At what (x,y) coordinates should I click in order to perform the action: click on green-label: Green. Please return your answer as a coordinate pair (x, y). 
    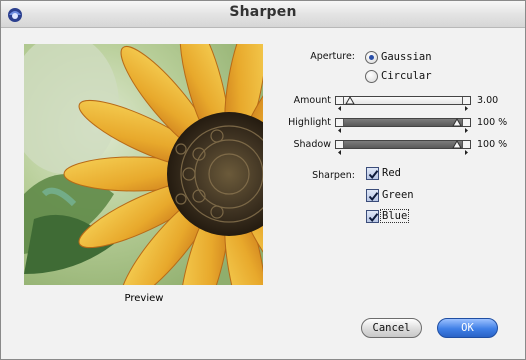
    Looking at the image, I should click on (398, 195).